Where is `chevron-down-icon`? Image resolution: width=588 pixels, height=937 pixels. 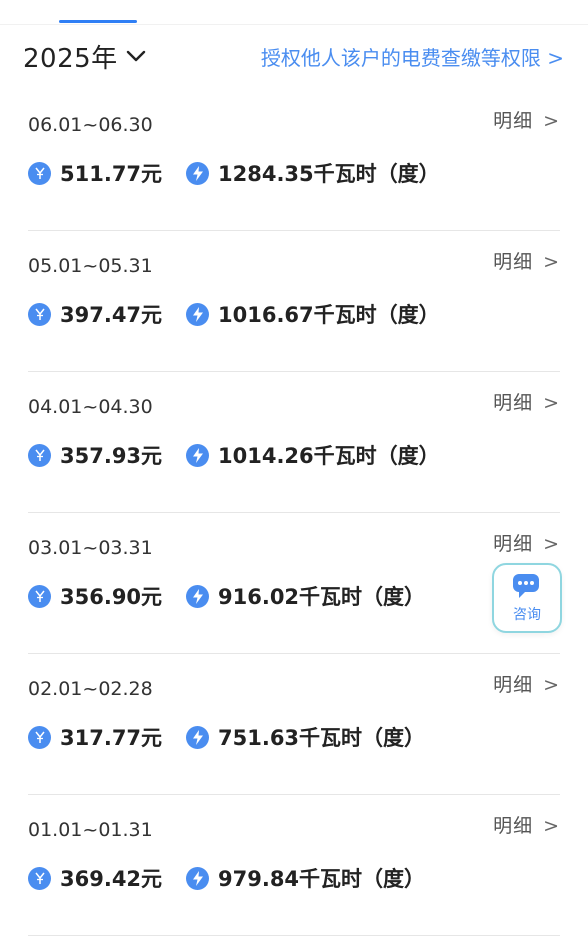 chevron-down-icon is located at coordinates (135, 56).